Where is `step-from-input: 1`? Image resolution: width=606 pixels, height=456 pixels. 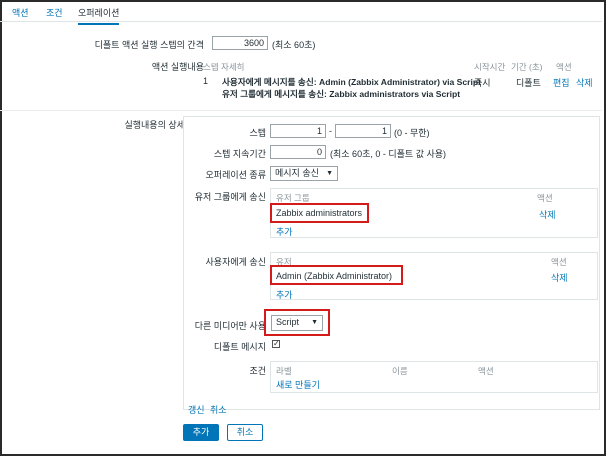 step-from-input: 1 is located at coordinates (298, 131).